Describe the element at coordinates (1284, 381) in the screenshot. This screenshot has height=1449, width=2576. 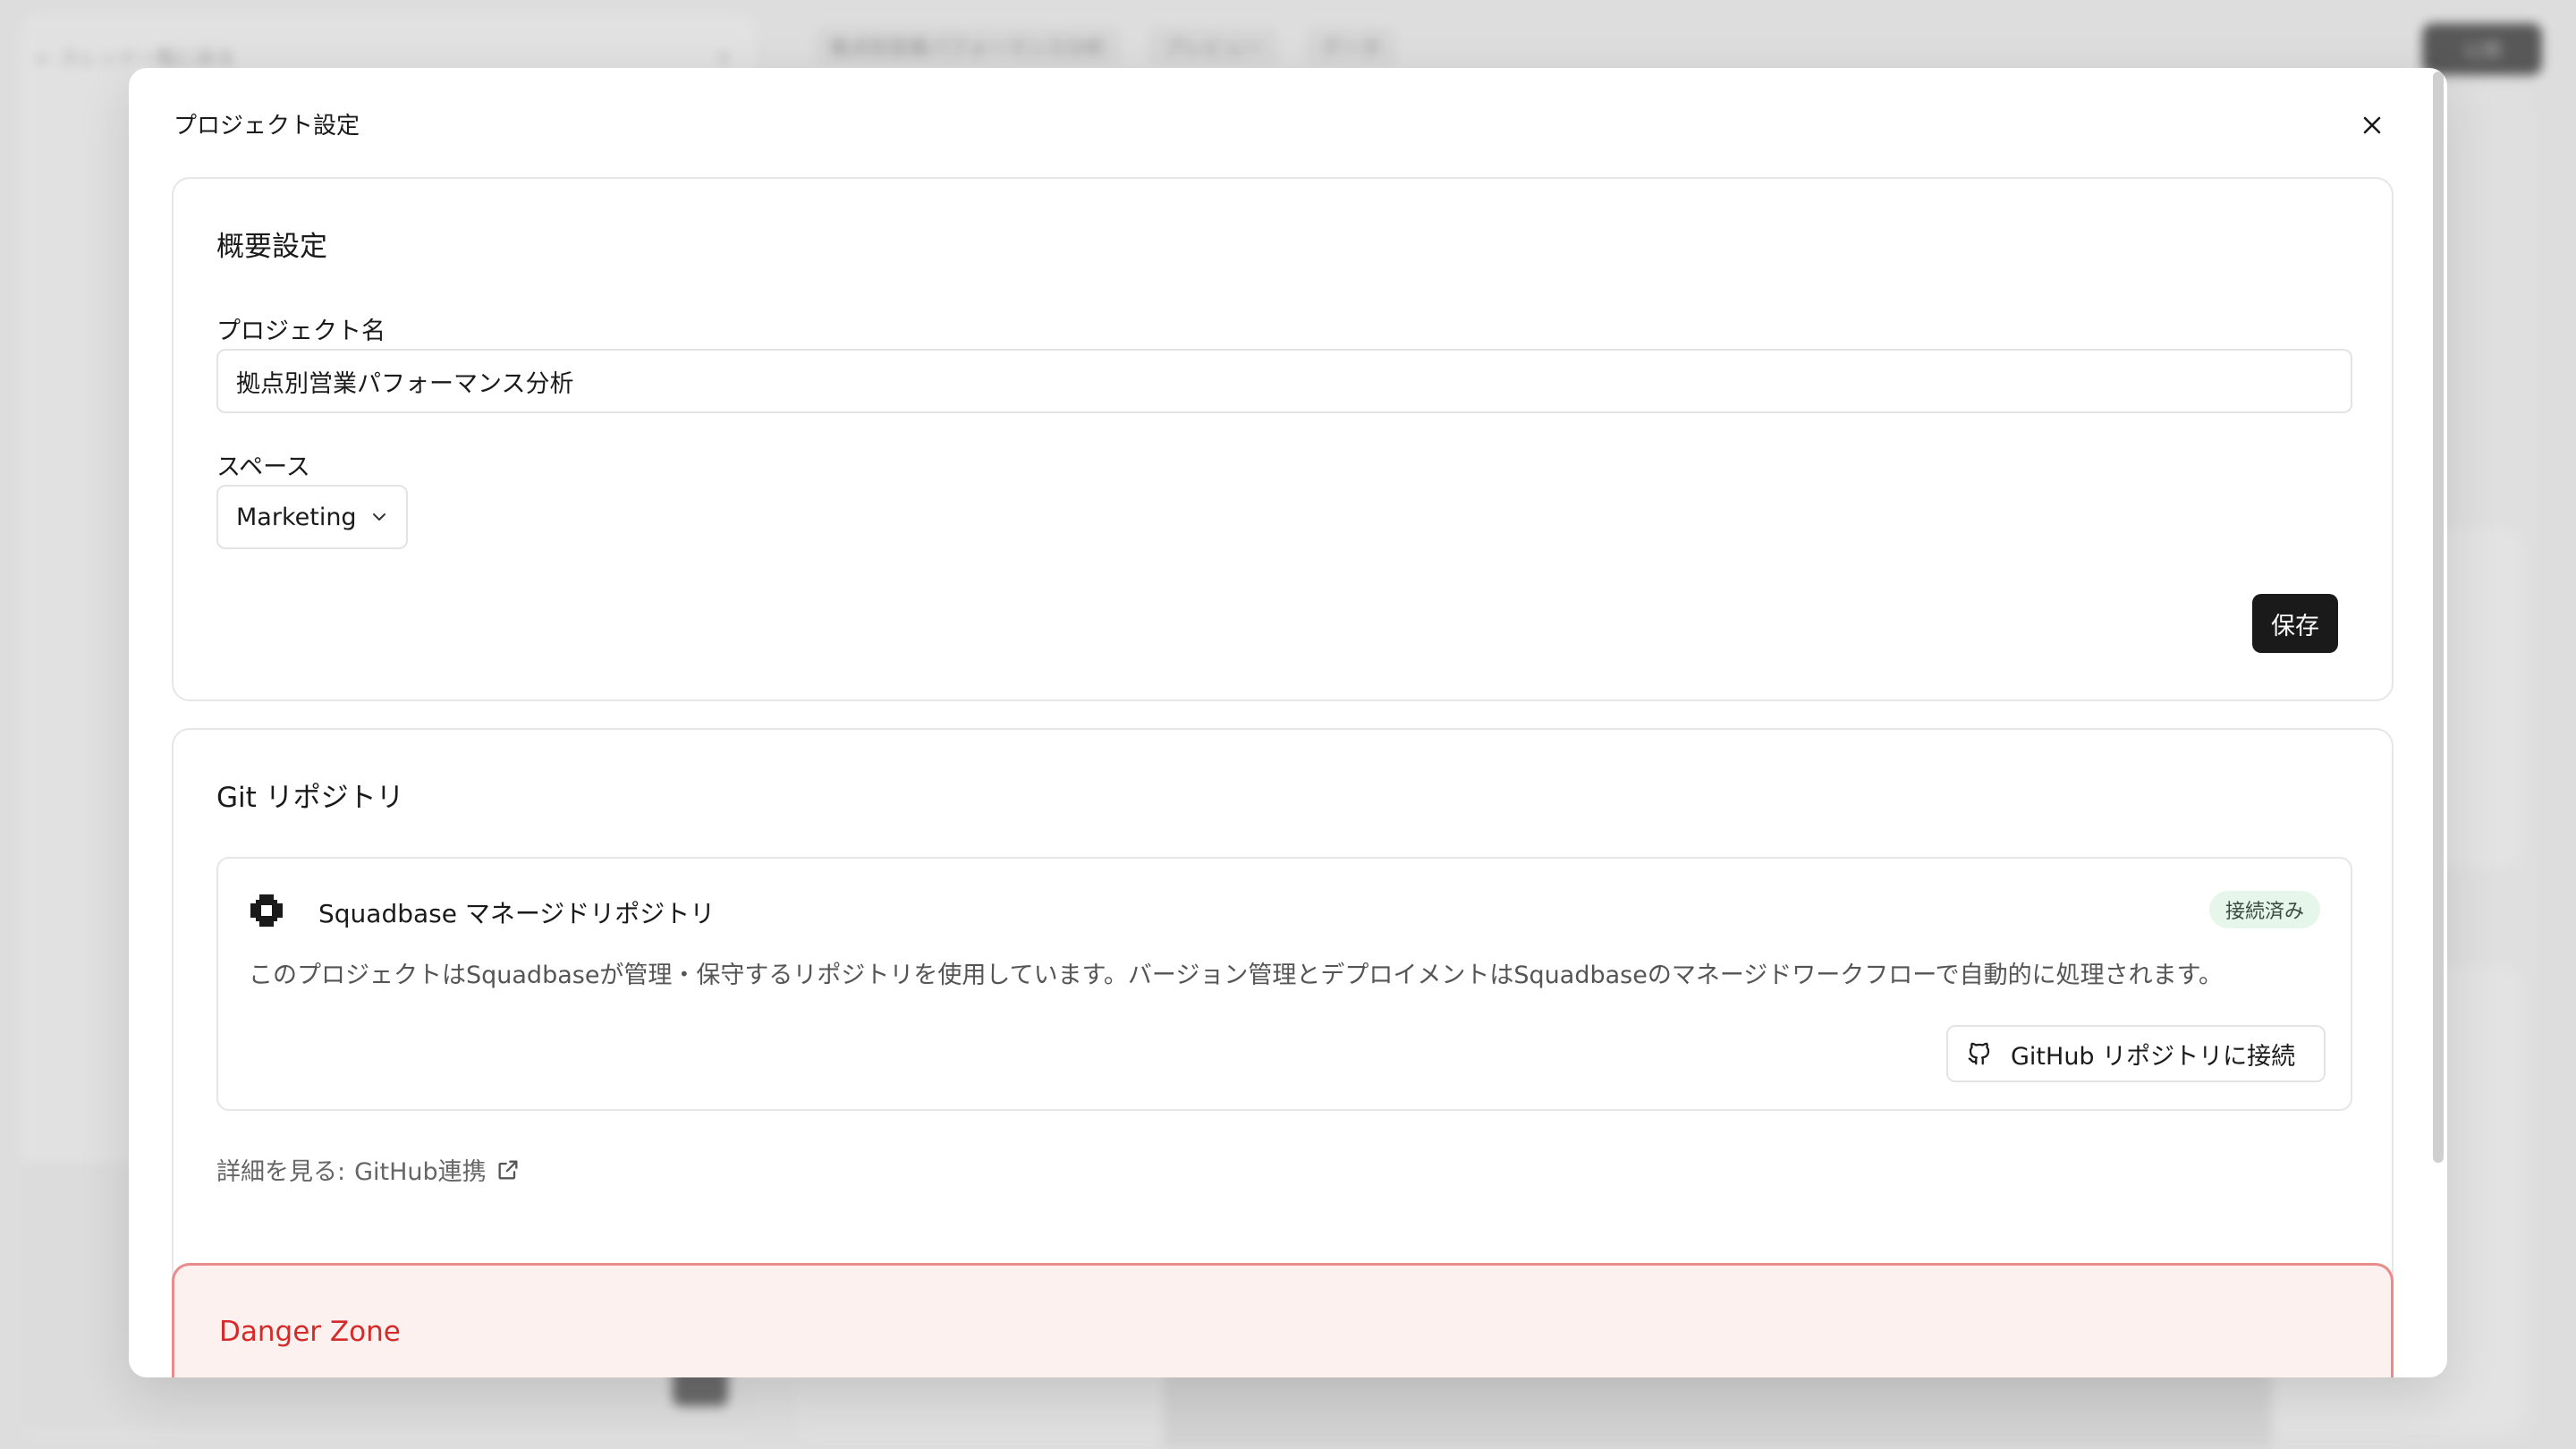
I see `project-name-input: 拠点別営業パフォーマンス分析` at that location.